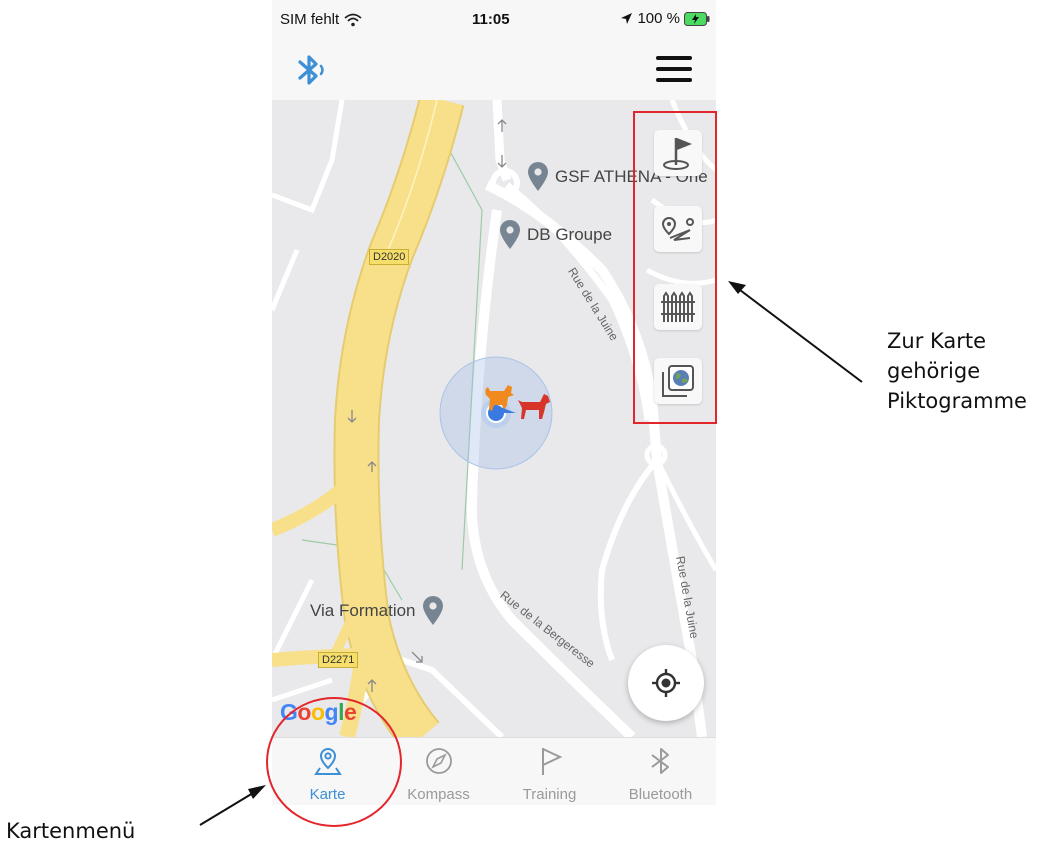  I want to click on status-right: 100 %, so click(665, 18).